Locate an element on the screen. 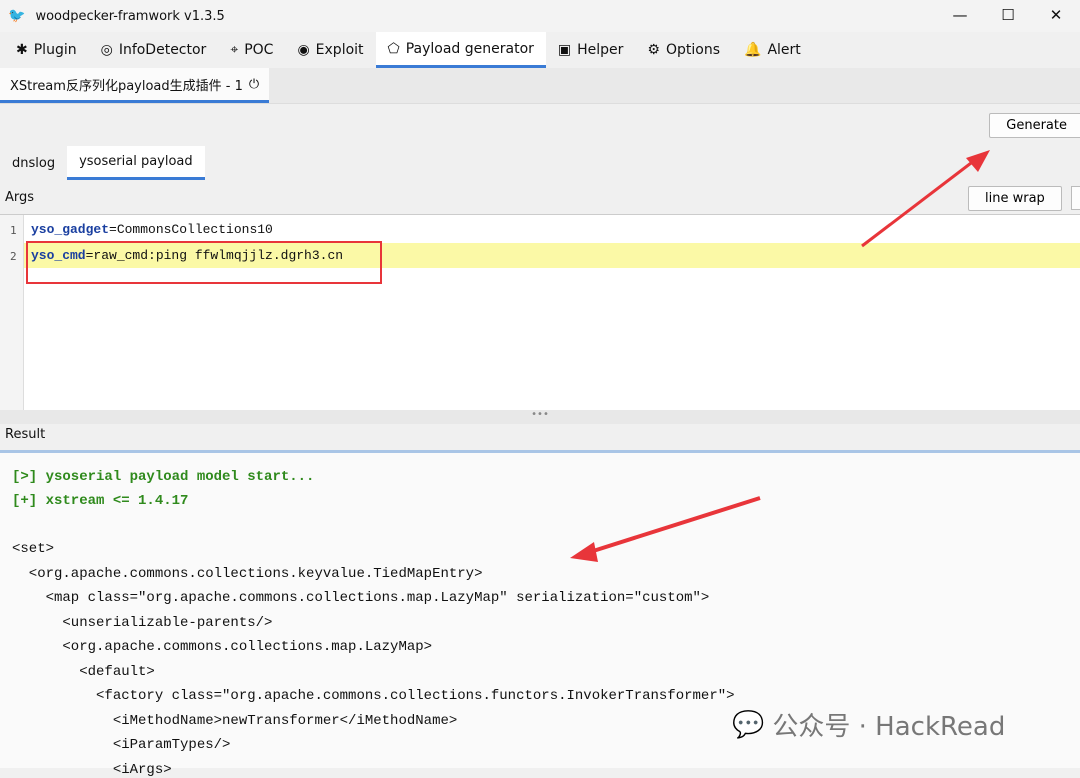  line-number: 2 is located at coordinates (13, 256).